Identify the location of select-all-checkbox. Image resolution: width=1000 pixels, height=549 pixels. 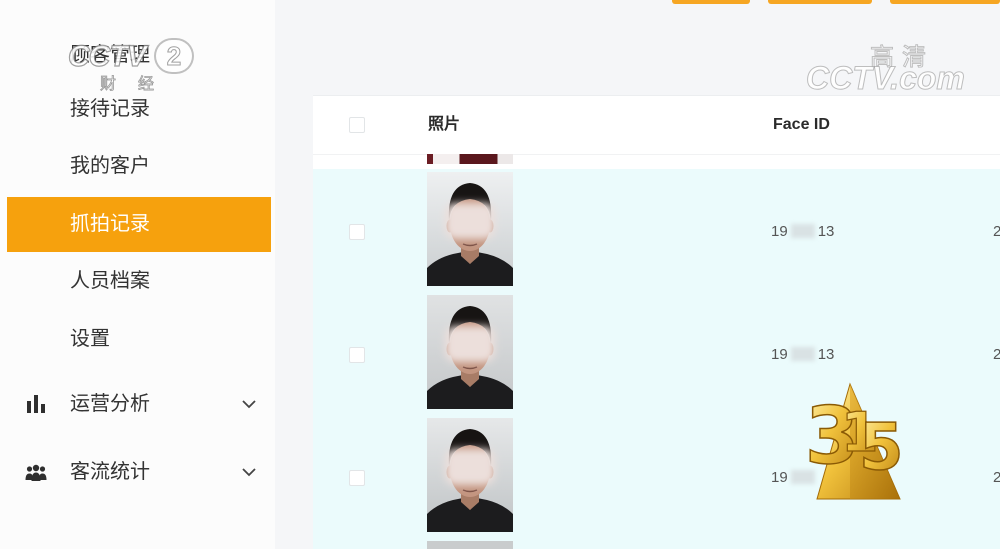
(357, 125).